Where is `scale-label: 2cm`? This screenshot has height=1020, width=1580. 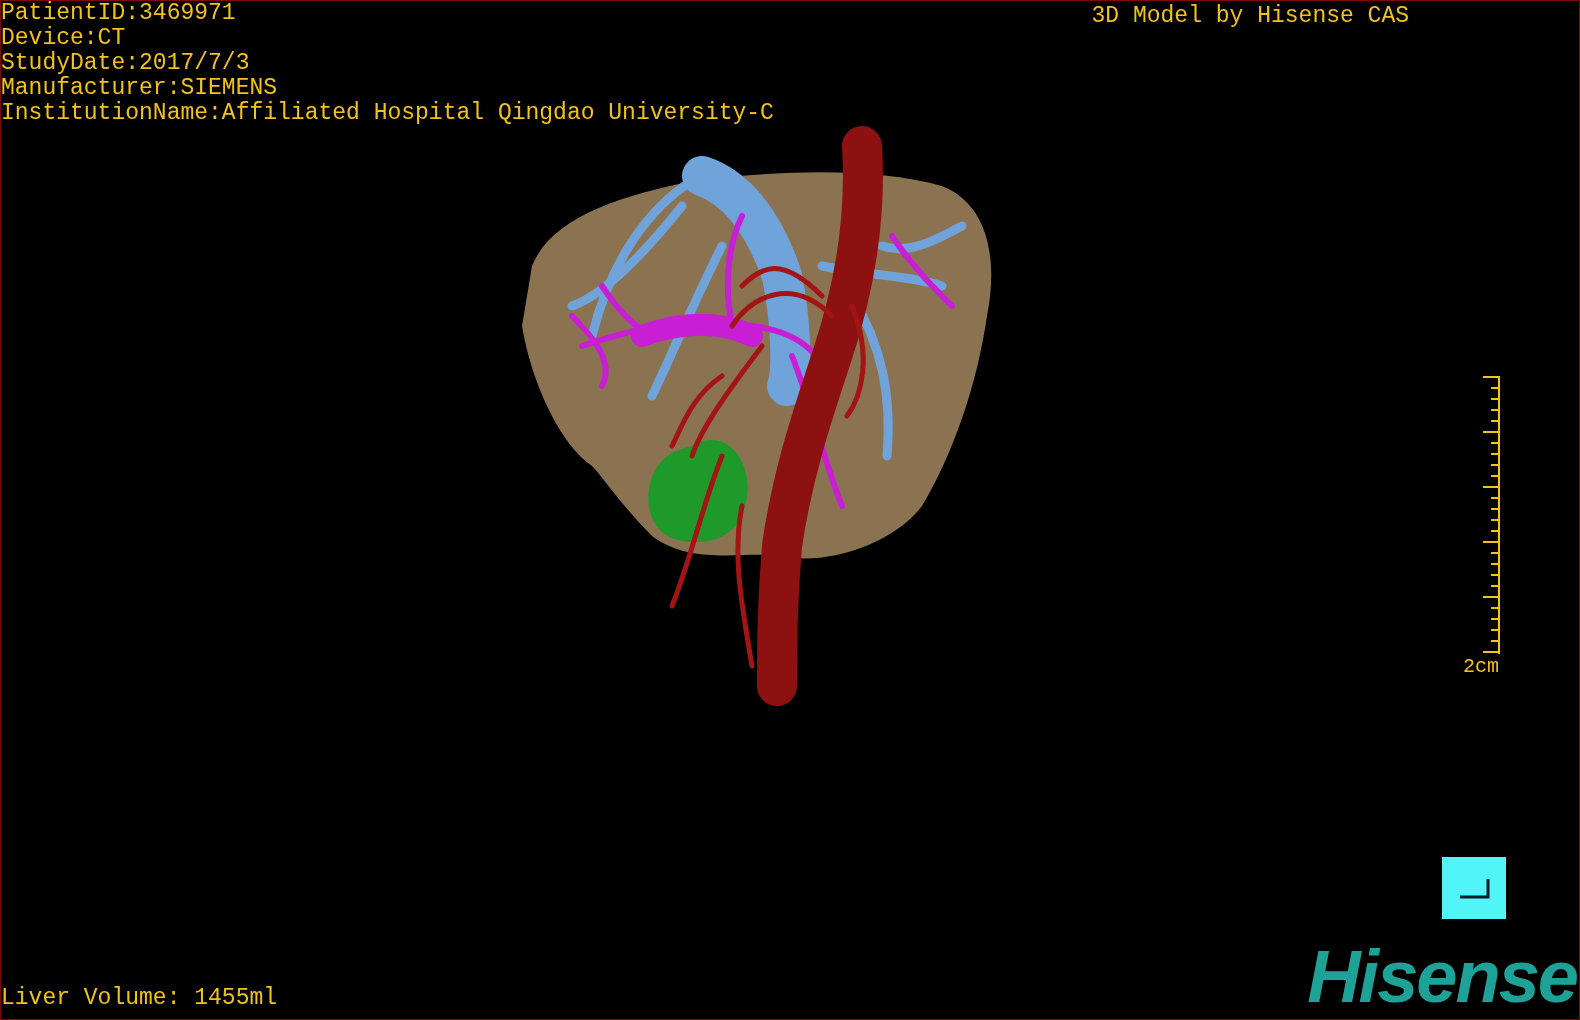 scale-label: 2cm is located at coordinates (1481, 666).